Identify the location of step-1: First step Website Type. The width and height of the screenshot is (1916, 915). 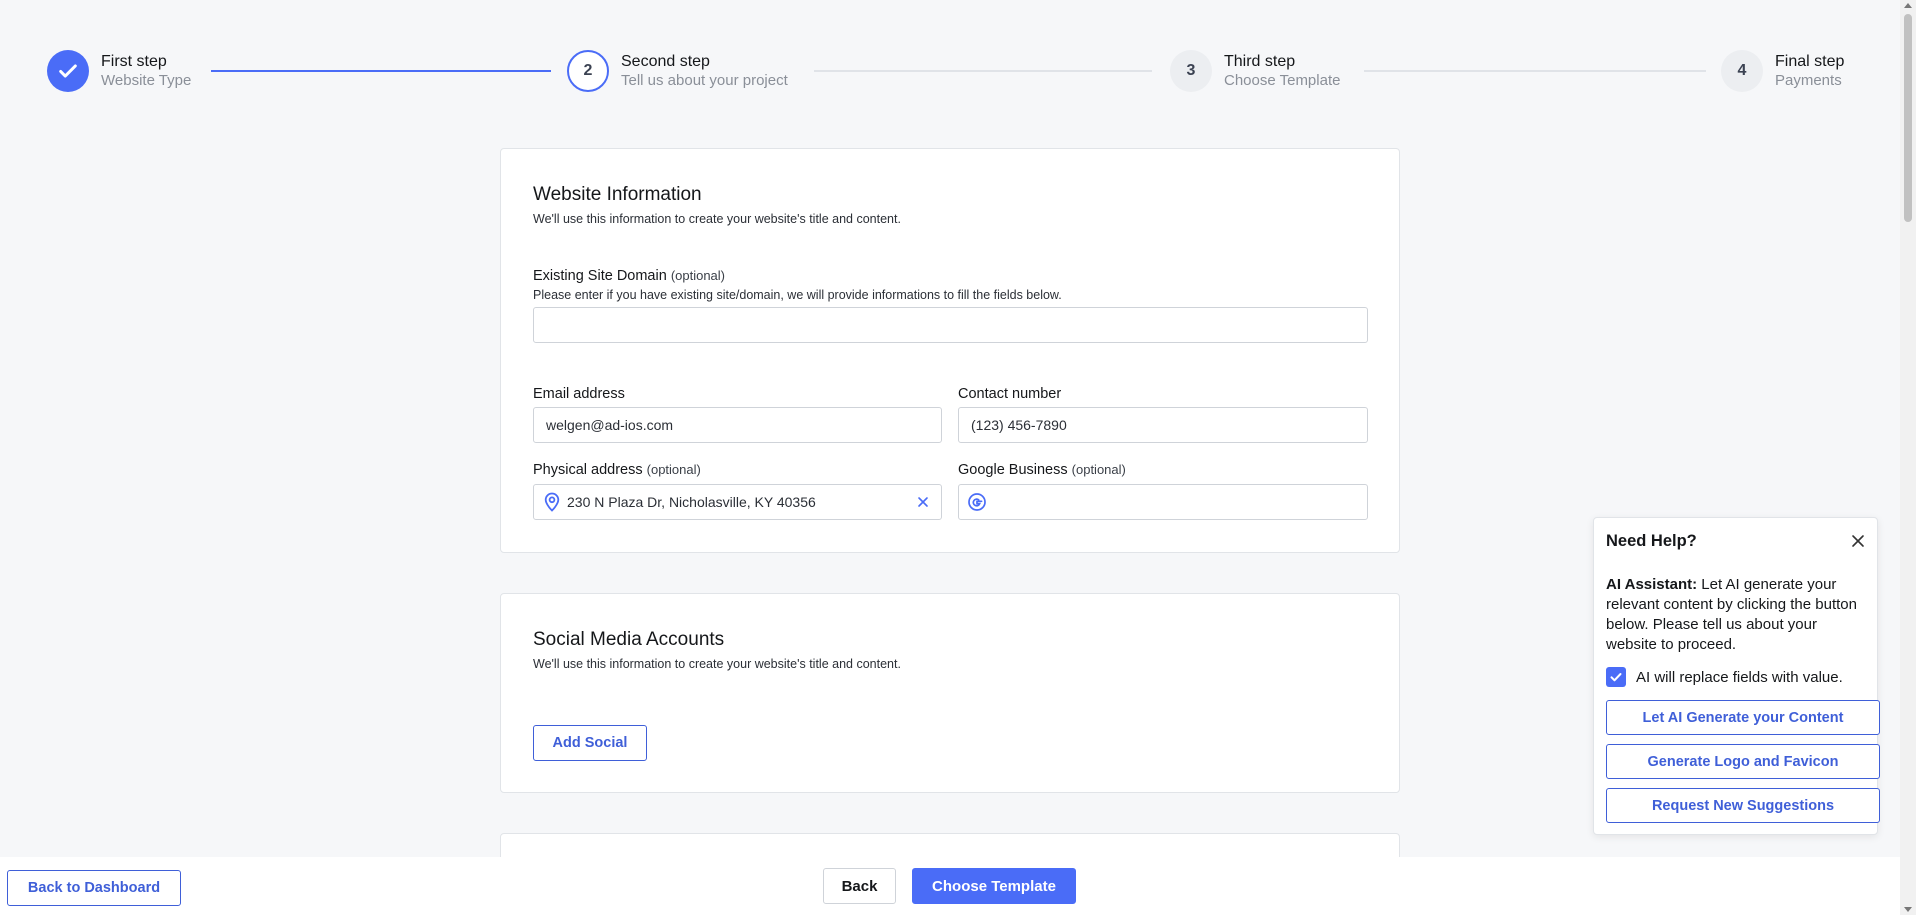
(119, 71).